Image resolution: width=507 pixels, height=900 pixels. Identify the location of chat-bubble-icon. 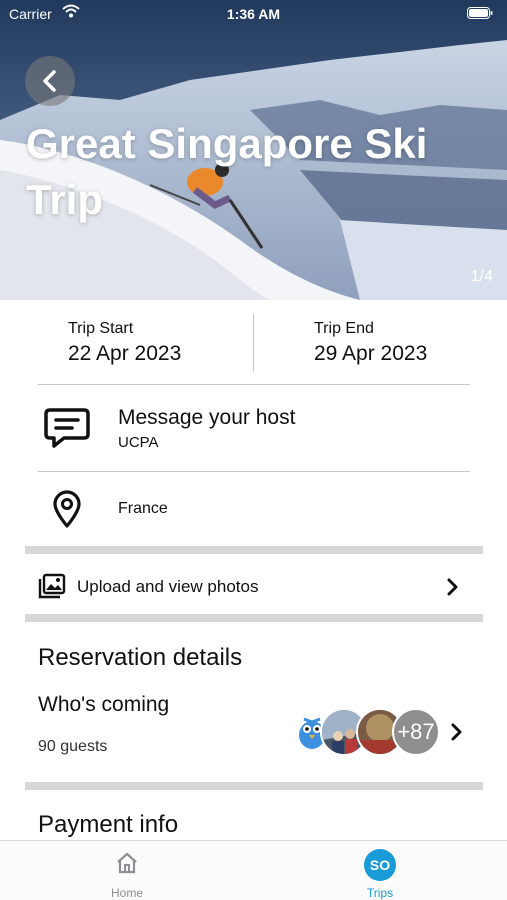
(67, 428).